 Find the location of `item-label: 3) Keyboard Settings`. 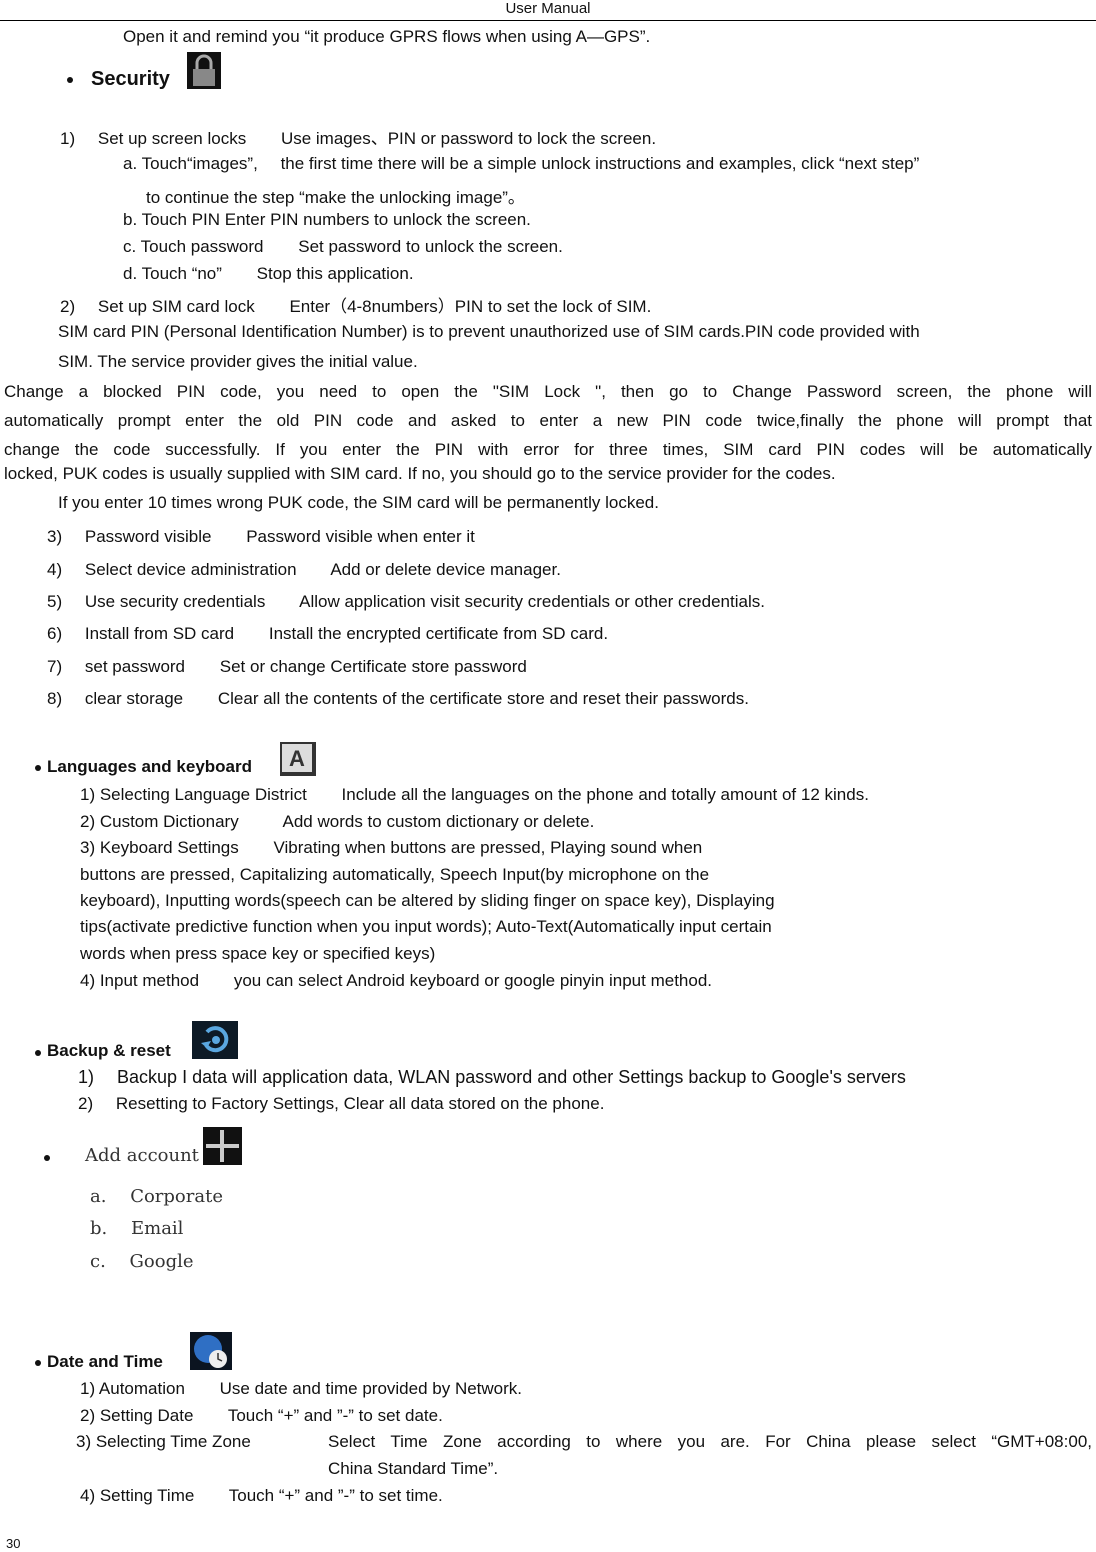

item-label: 3) Keyboard Settings is located at coordinates (159, 847).